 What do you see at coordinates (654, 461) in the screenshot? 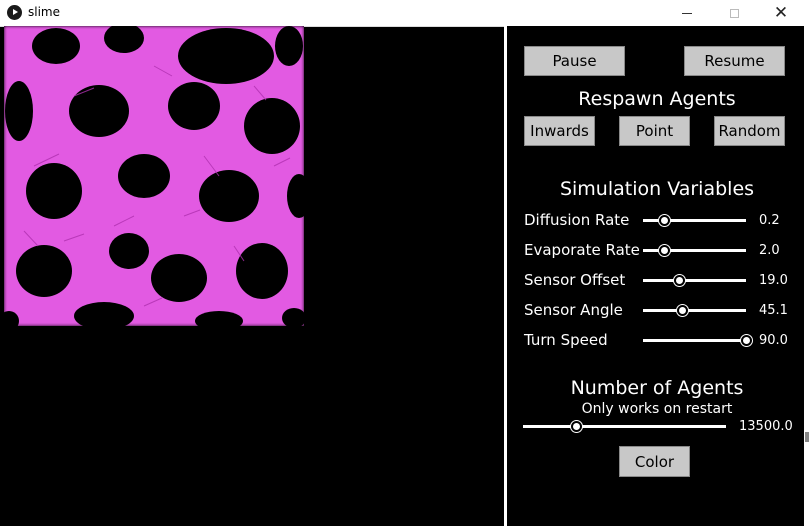
I see `color-button: Color` at bounding box center [654, 461].